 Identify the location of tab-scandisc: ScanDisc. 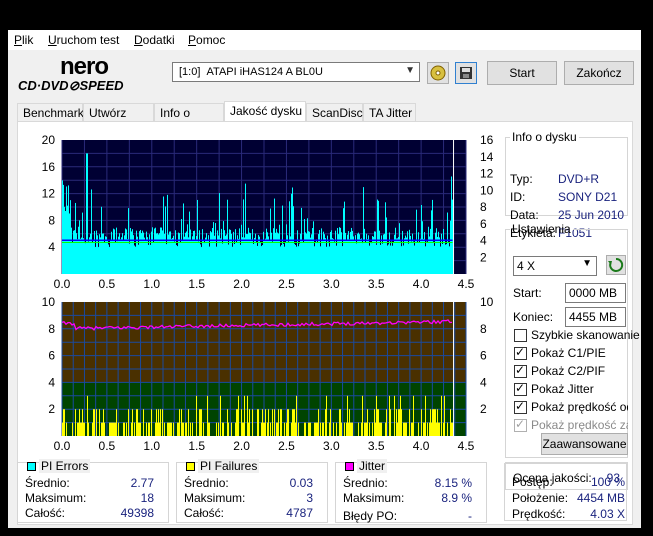
(334, 112).